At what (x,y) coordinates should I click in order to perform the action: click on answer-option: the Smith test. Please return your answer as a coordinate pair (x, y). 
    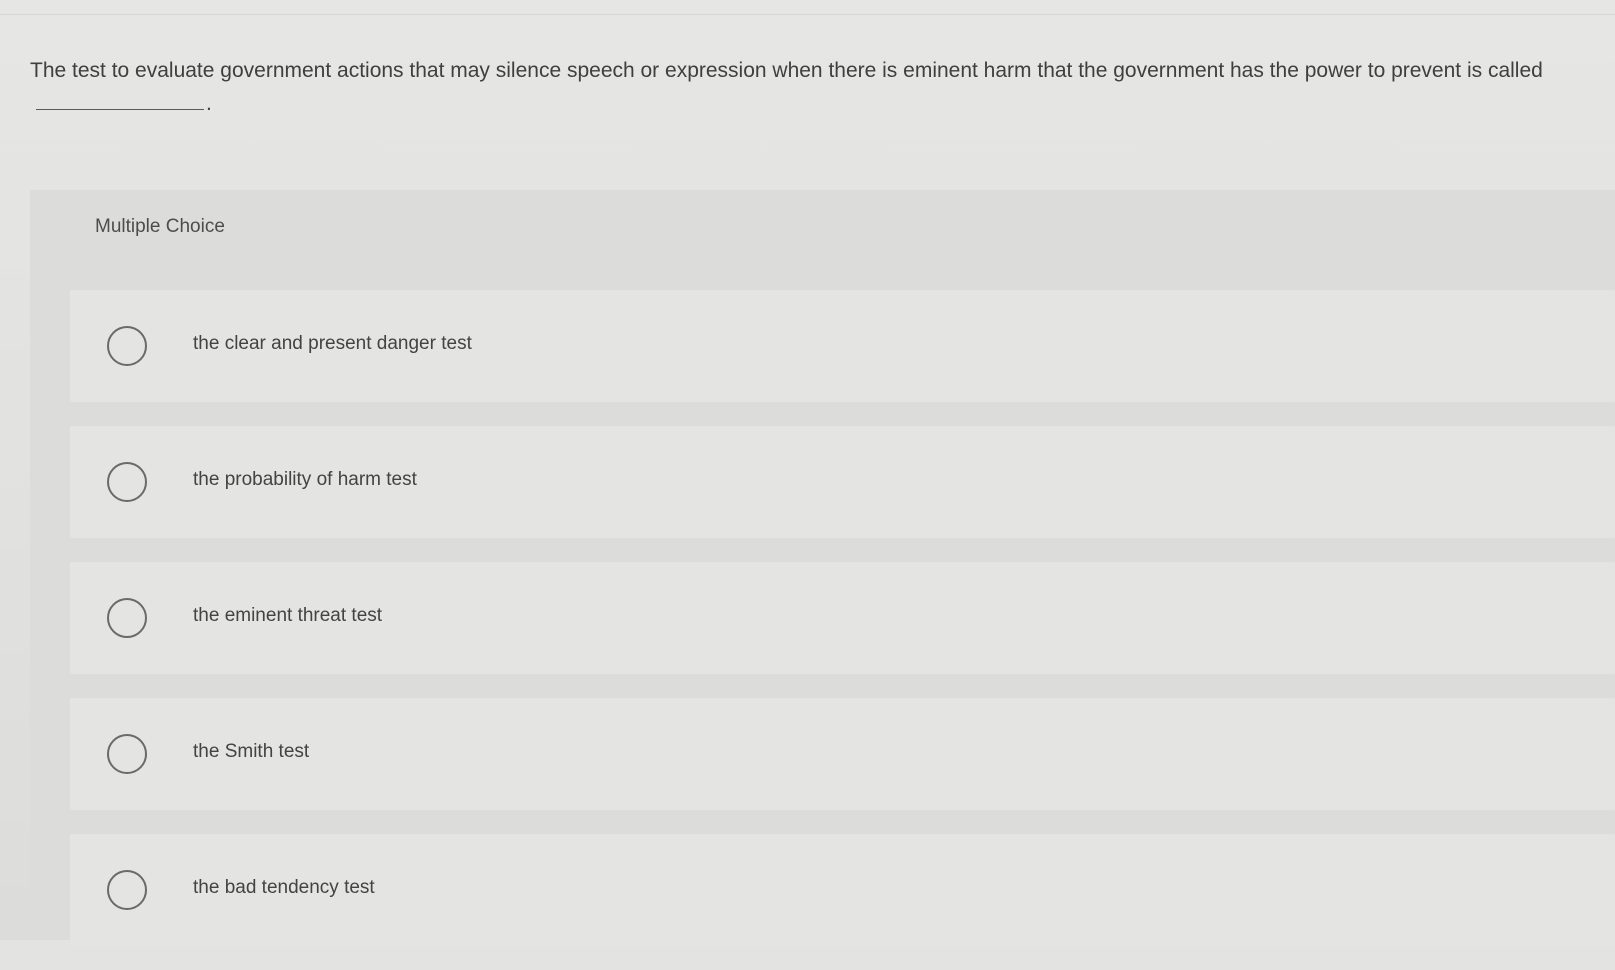
    Looking at the image, I should click on (842, 754).